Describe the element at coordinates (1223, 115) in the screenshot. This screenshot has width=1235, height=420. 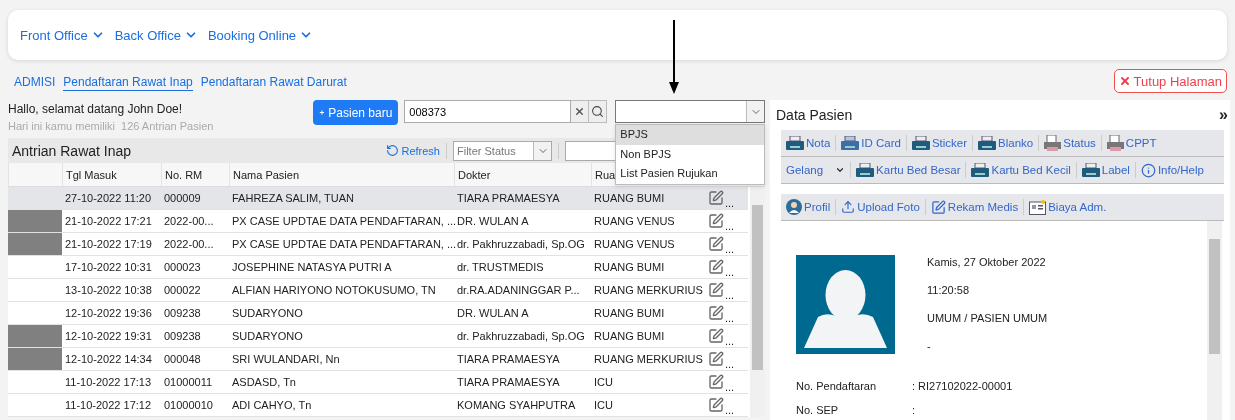
I see `collapse-button: »` at that location.